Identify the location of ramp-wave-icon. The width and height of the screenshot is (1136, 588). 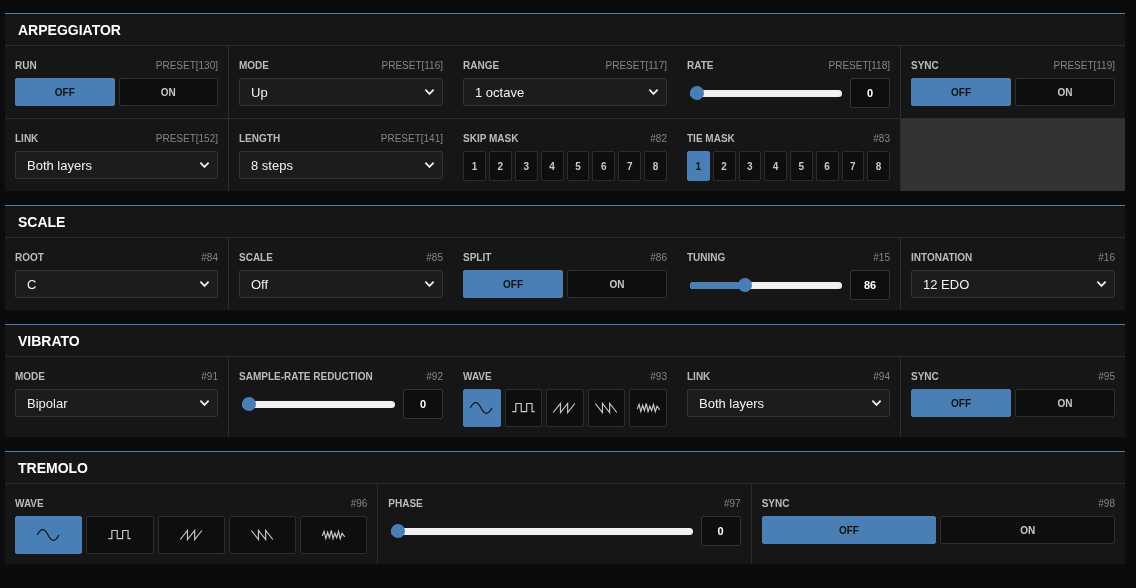
(262, 535).